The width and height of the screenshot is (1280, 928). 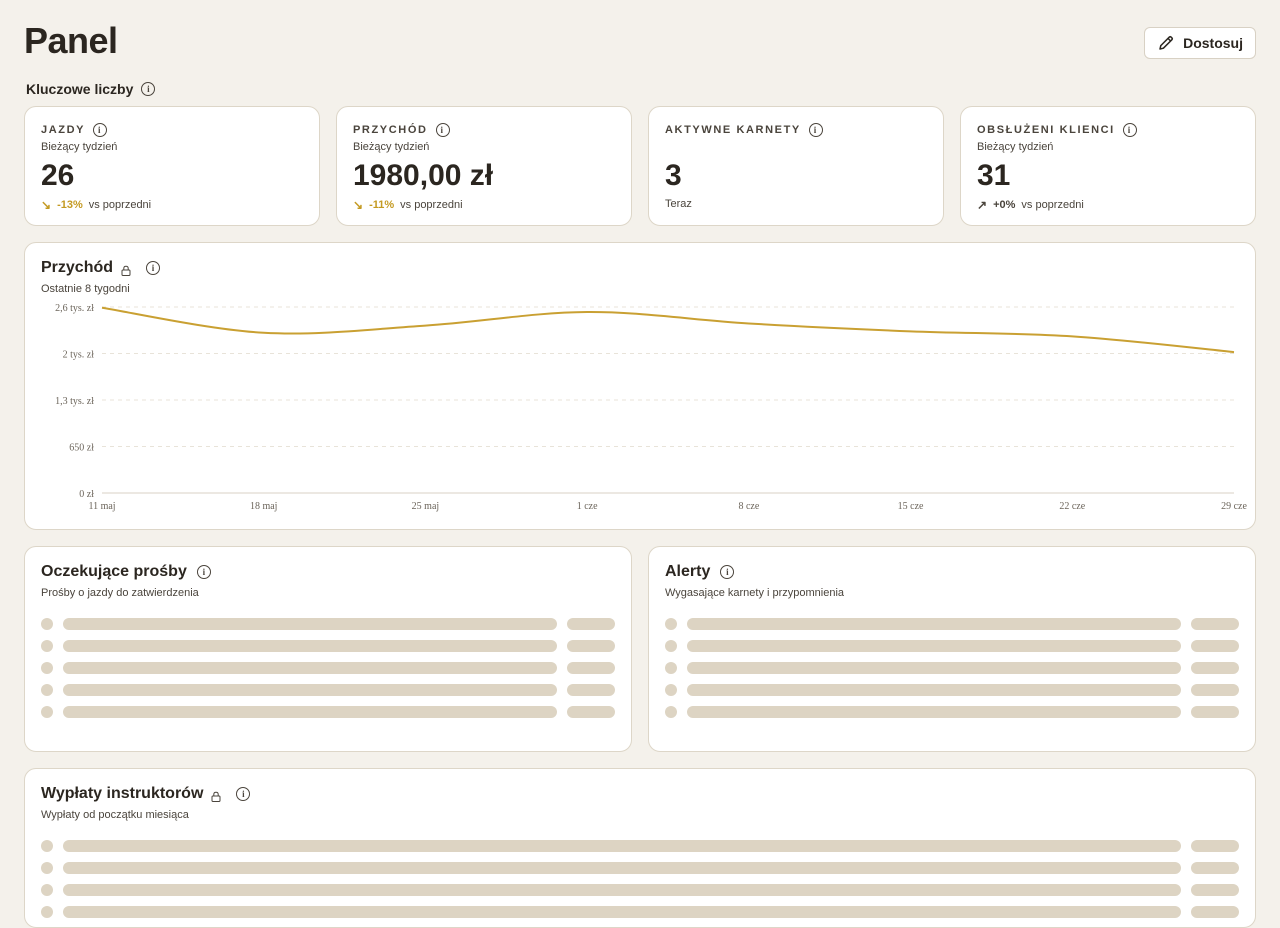 I want to click on alerts-skeleton, so click(x=952, y=668).